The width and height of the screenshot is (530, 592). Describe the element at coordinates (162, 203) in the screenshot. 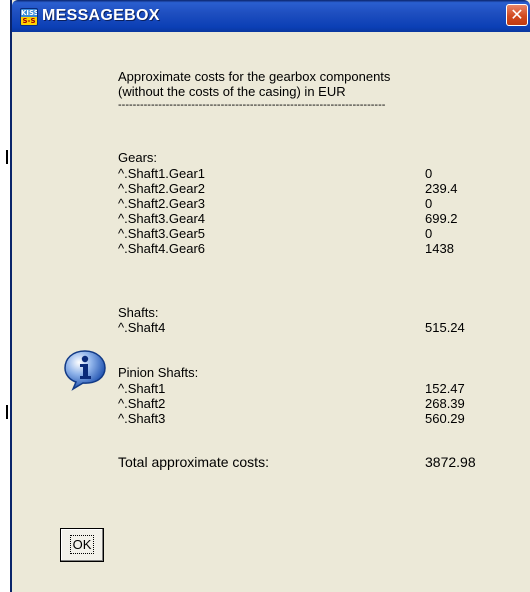

I see `list-item: ^.Shaft2.Gear3` at that location.